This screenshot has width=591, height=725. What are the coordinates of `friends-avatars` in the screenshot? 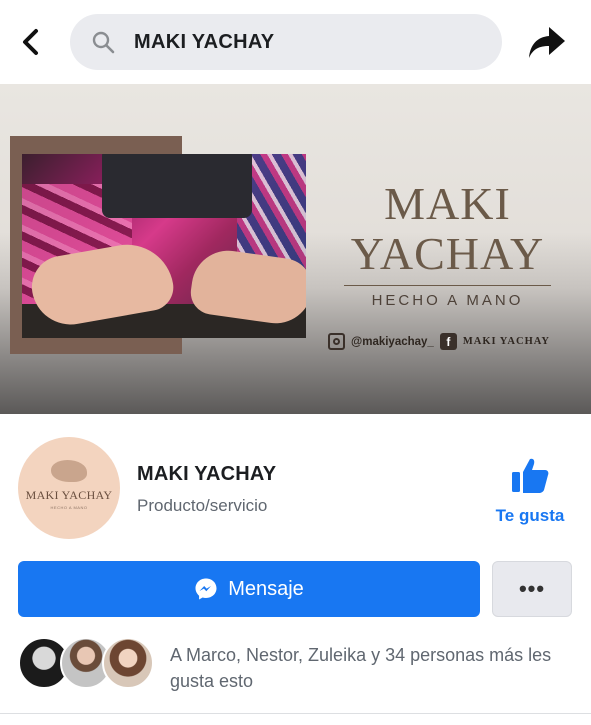 It's located at (88, 665).